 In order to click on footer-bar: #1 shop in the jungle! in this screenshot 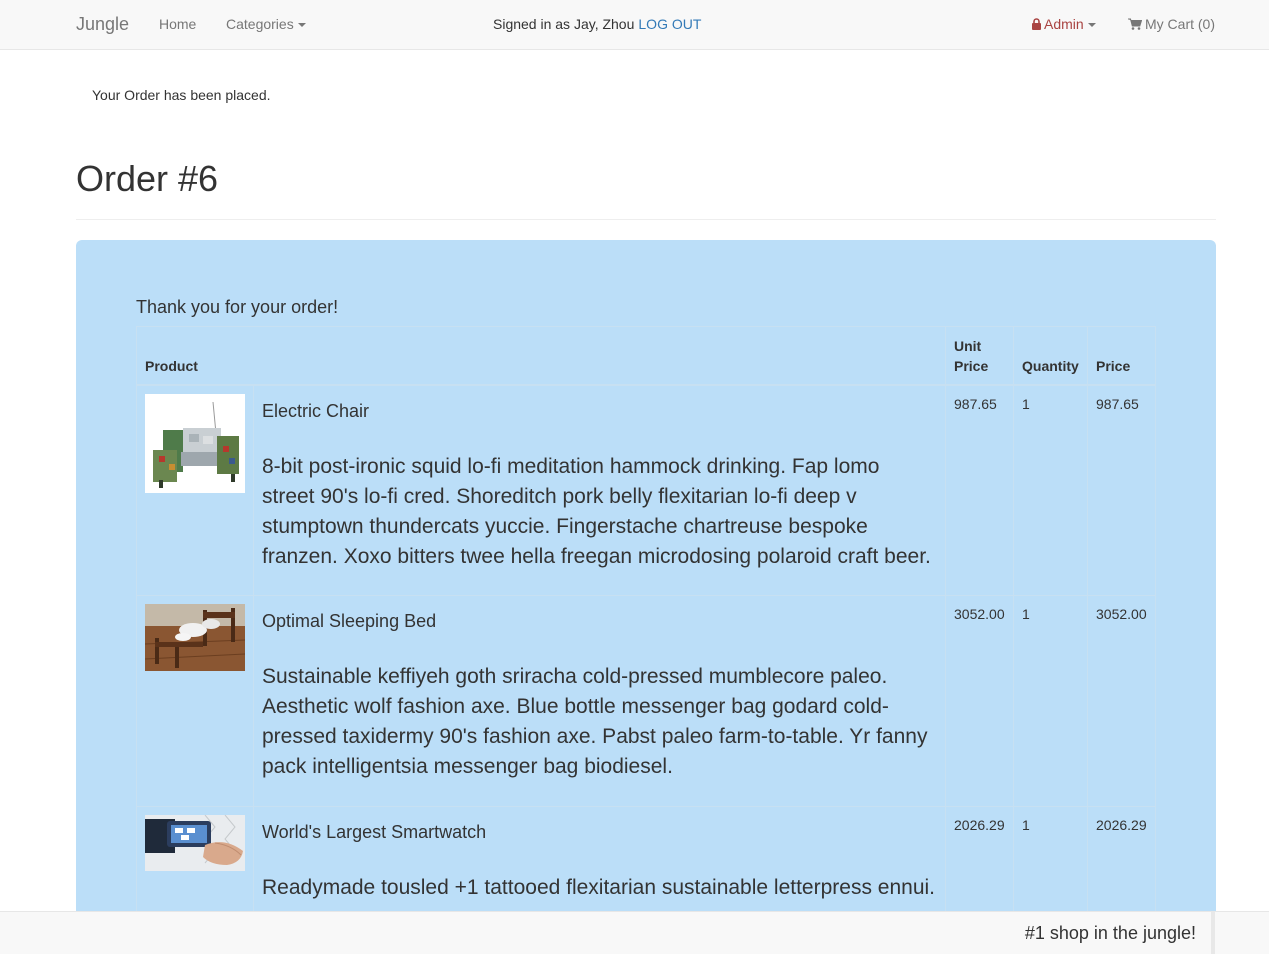, I will do `click(634, 932)`.